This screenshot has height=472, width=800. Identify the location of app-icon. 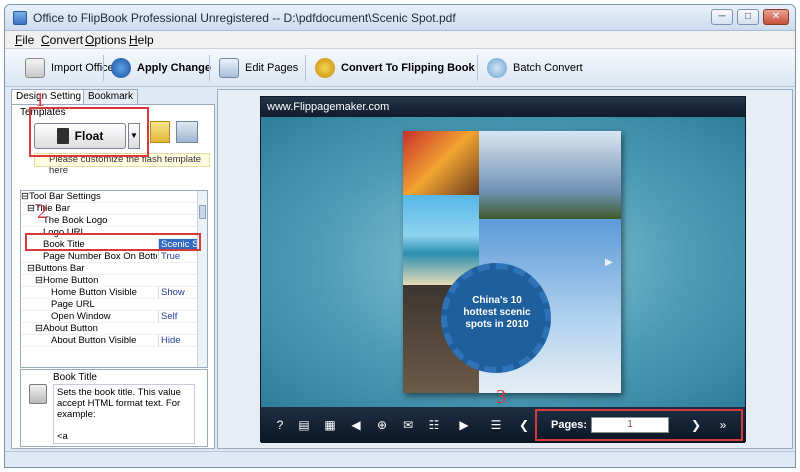
(20, 18).